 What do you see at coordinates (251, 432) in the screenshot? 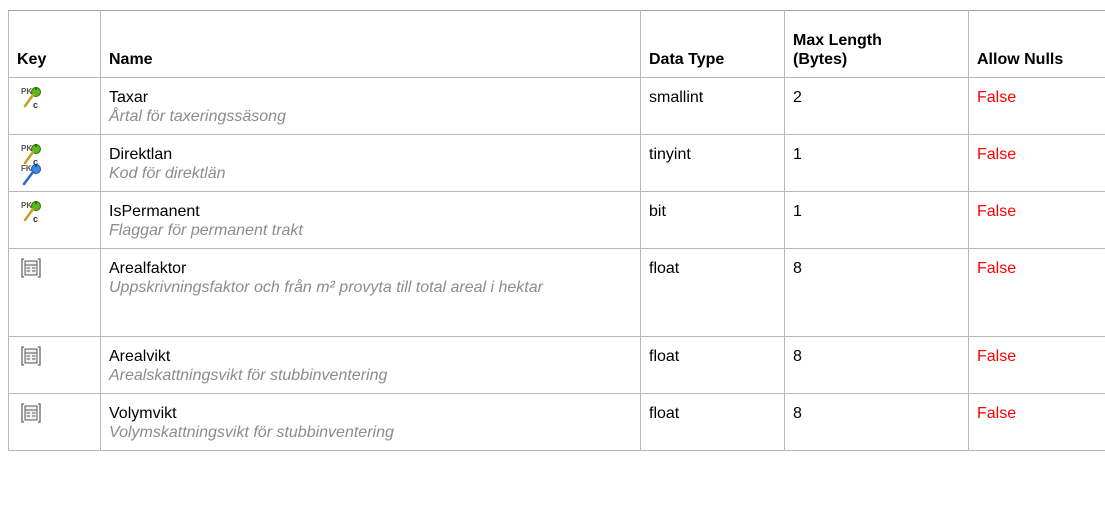
I see `column-description: Volymskattningsvikt för stubbinventering` at bounding box center [251, 432].